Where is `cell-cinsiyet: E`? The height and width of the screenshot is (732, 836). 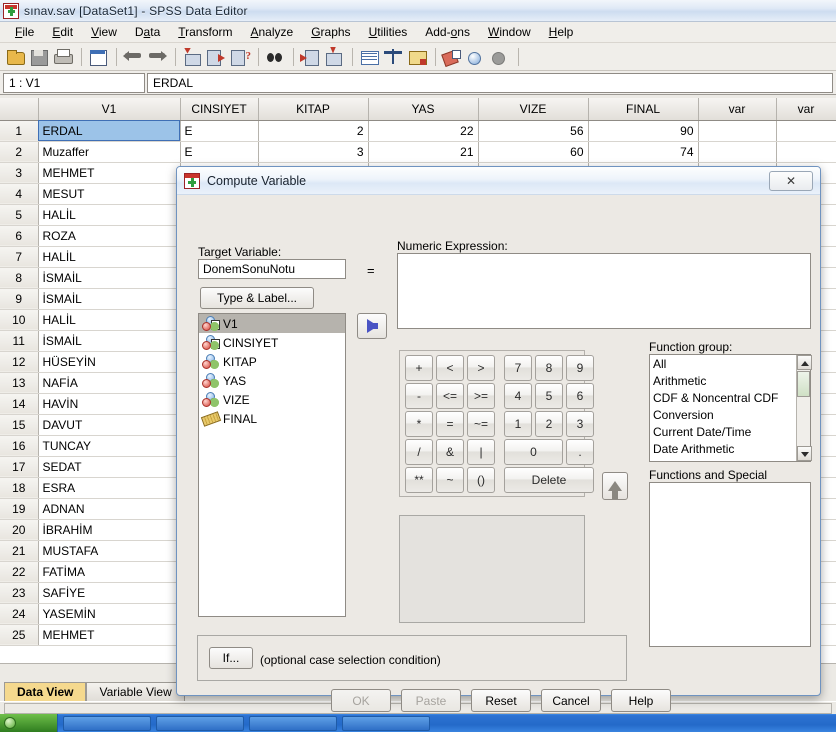
cell-cinsiyet: E is located at coordinates (219, 131).